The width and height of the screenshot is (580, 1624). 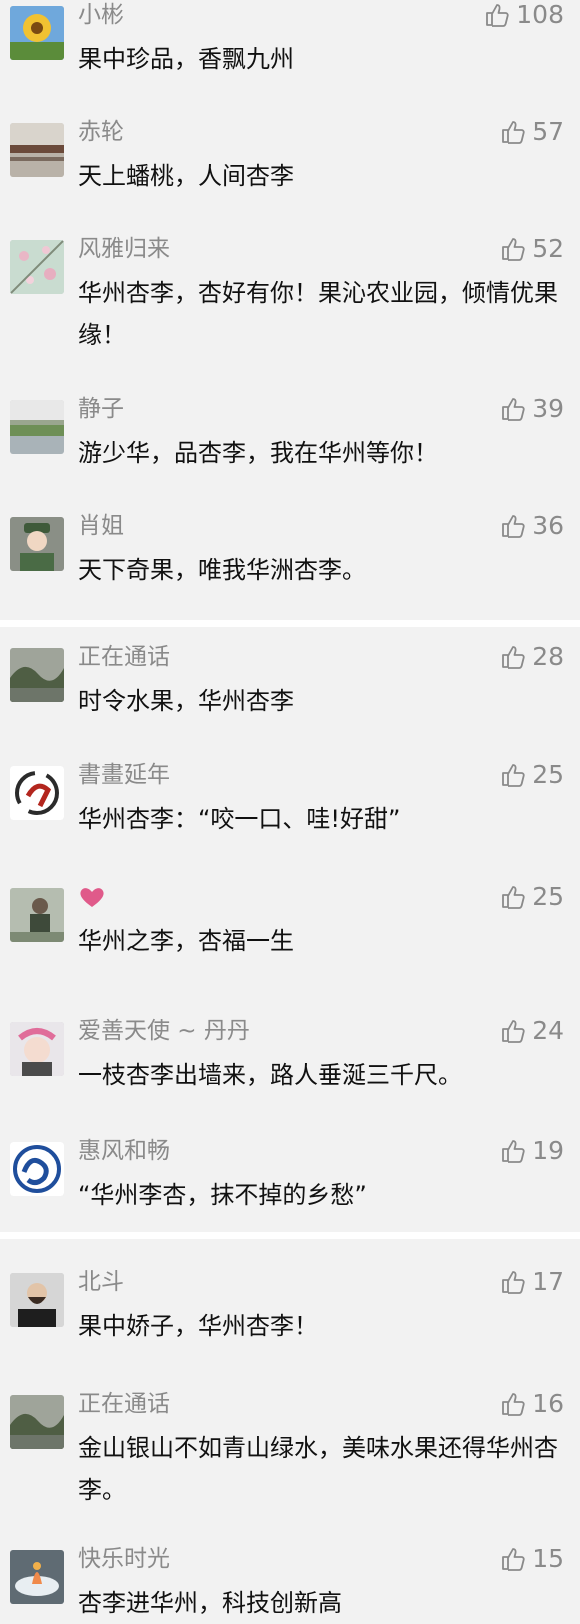 What do you see at coordinates (198, 1326) in the screenshot?
I see `comment-text: 果中娇子，华州杏李！` at bounding box center [198, 1326].